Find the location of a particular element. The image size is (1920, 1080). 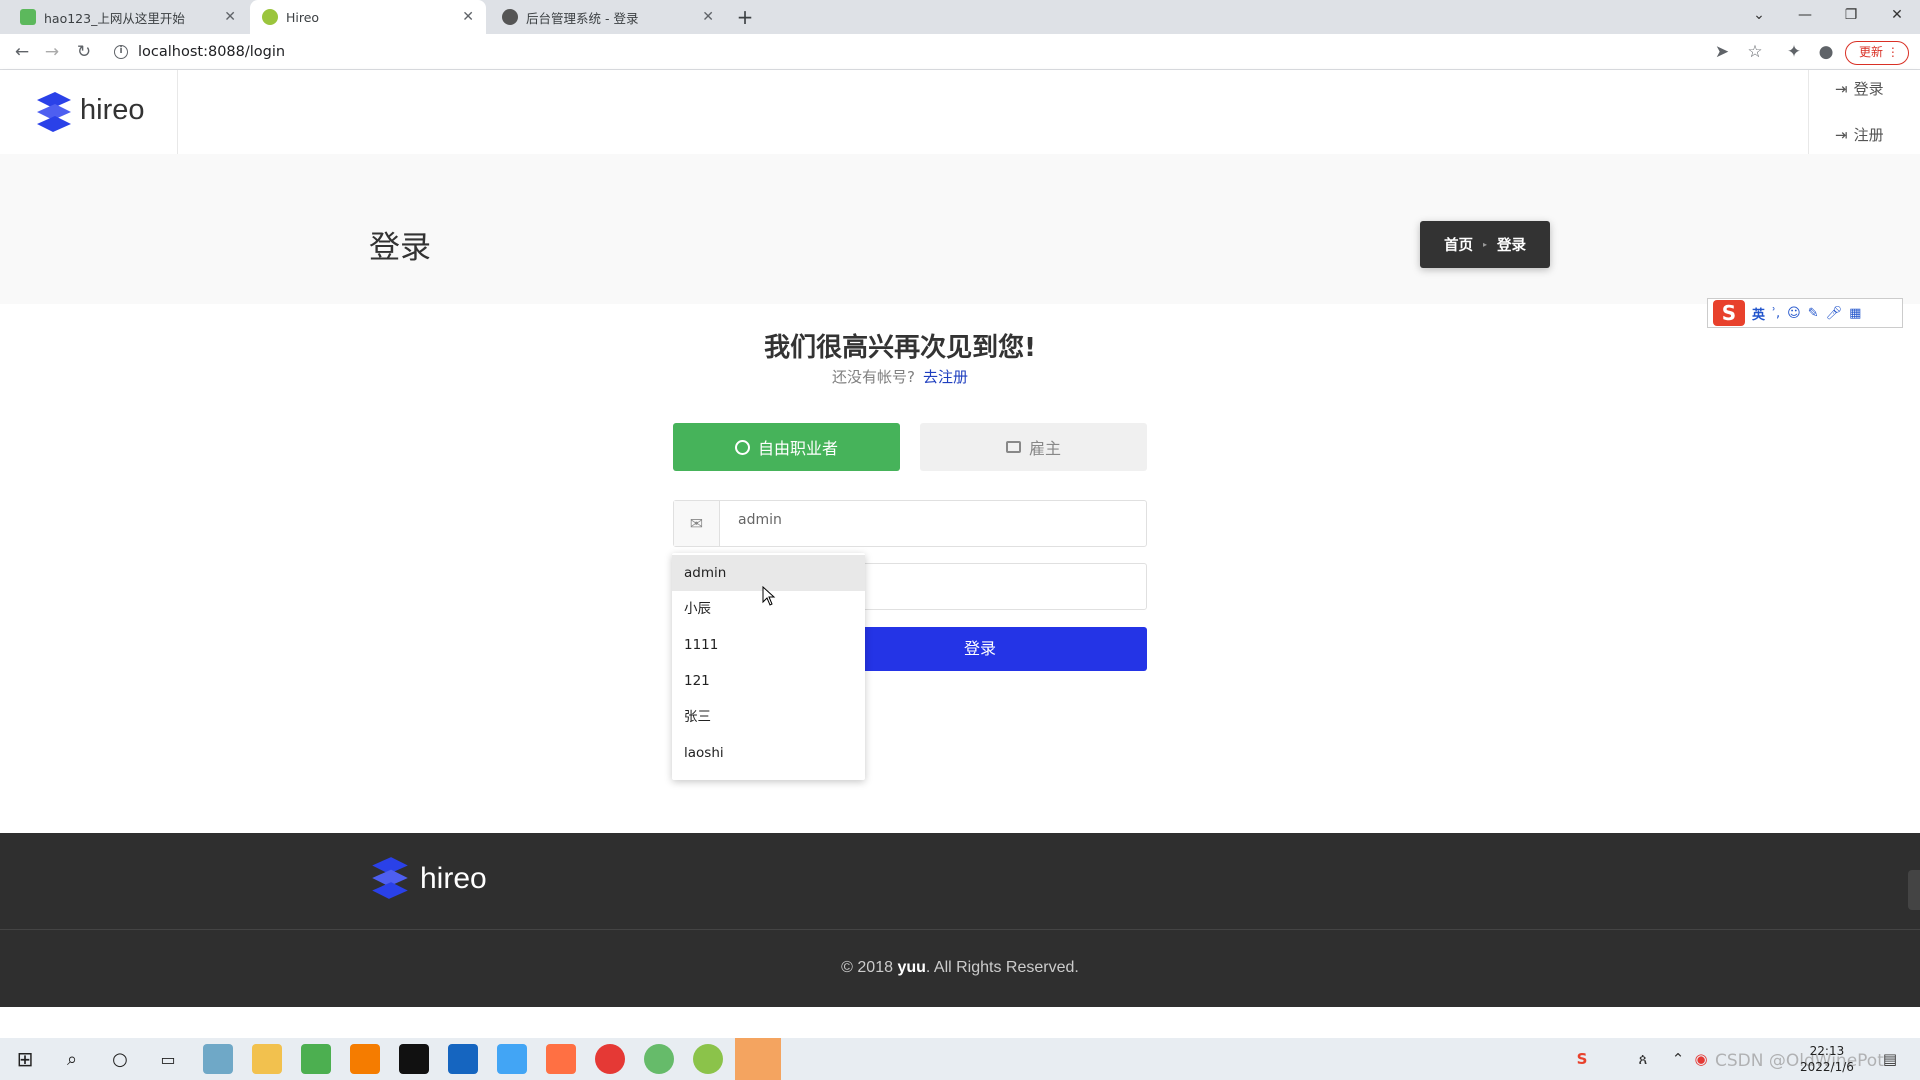

site-header is located at coordinates (960, 112).